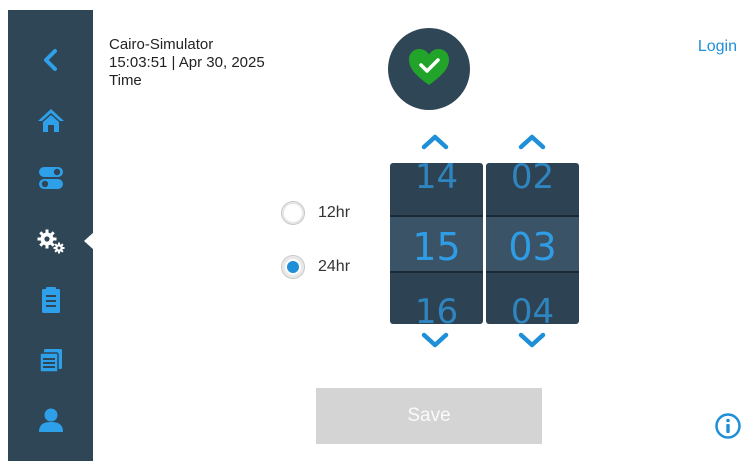 This screenshot has height=461, width=755. I want to click on back-button, so click(50, 60).